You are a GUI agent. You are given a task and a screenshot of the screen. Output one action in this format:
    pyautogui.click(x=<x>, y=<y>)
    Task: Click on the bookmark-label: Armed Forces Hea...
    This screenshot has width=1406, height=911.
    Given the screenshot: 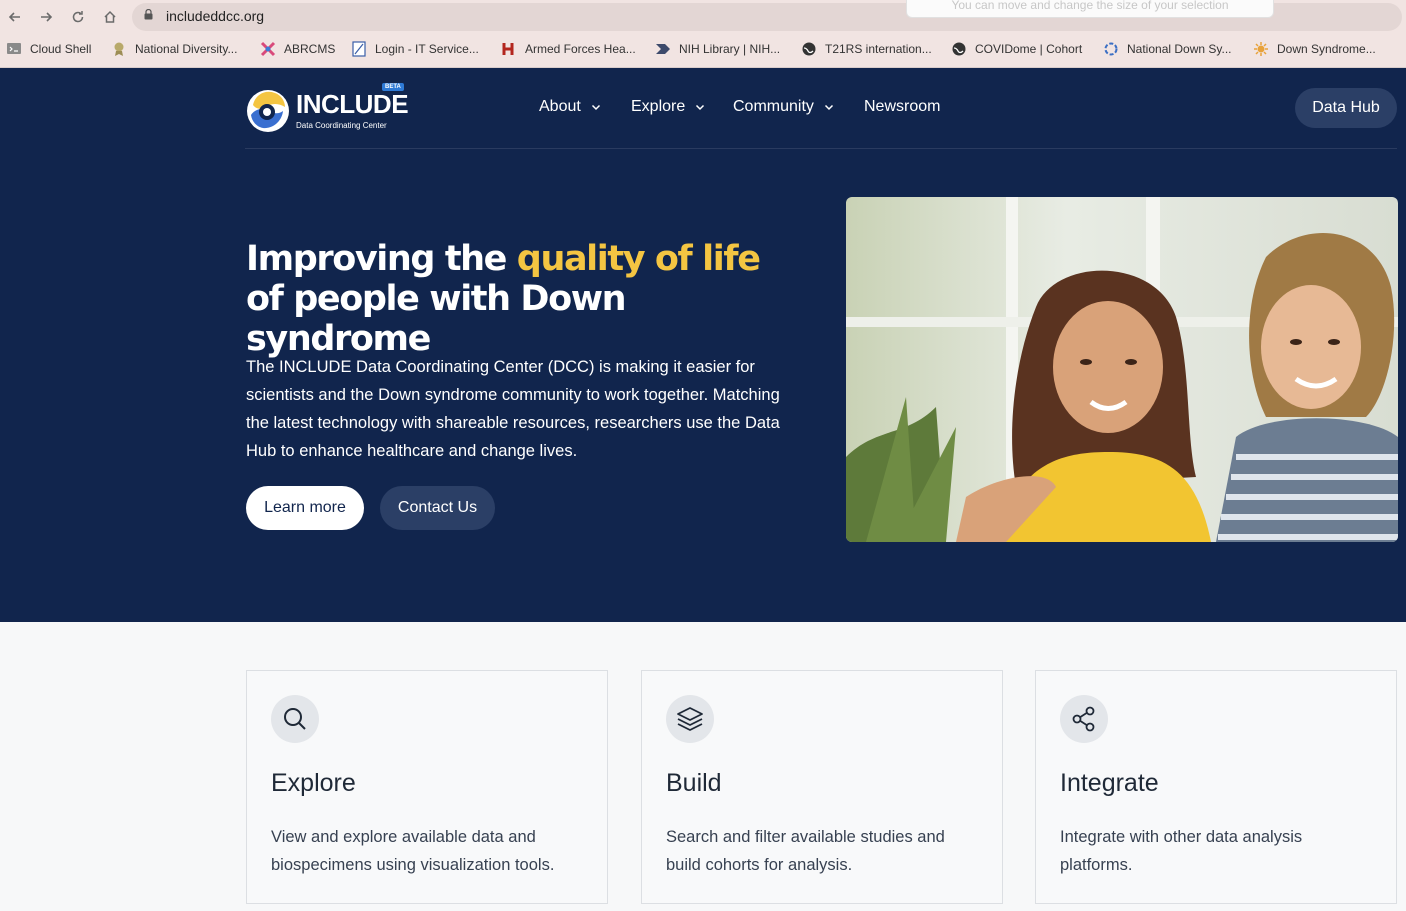 What is the action you would take?
    pyautogui.click(x=580, y=49)
    